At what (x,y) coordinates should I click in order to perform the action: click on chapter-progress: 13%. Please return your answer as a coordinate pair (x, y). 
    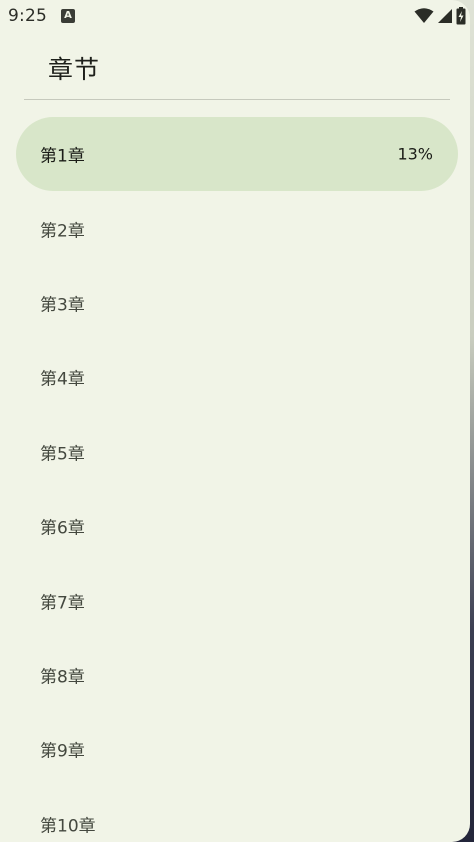
    Looking at the image, I should click on (415, 154).